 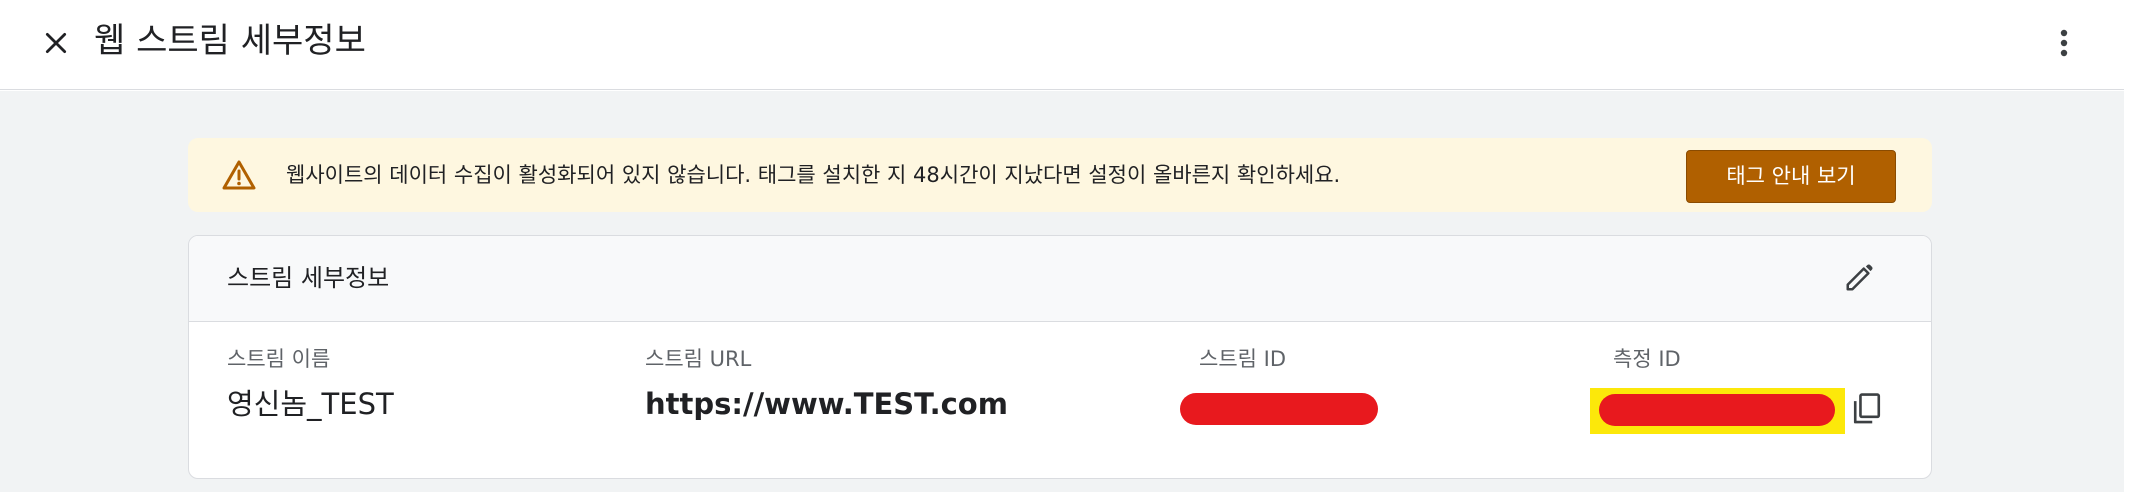 I want to click on stream-url-label: 스트림 URL, so click(x=698, y=359).